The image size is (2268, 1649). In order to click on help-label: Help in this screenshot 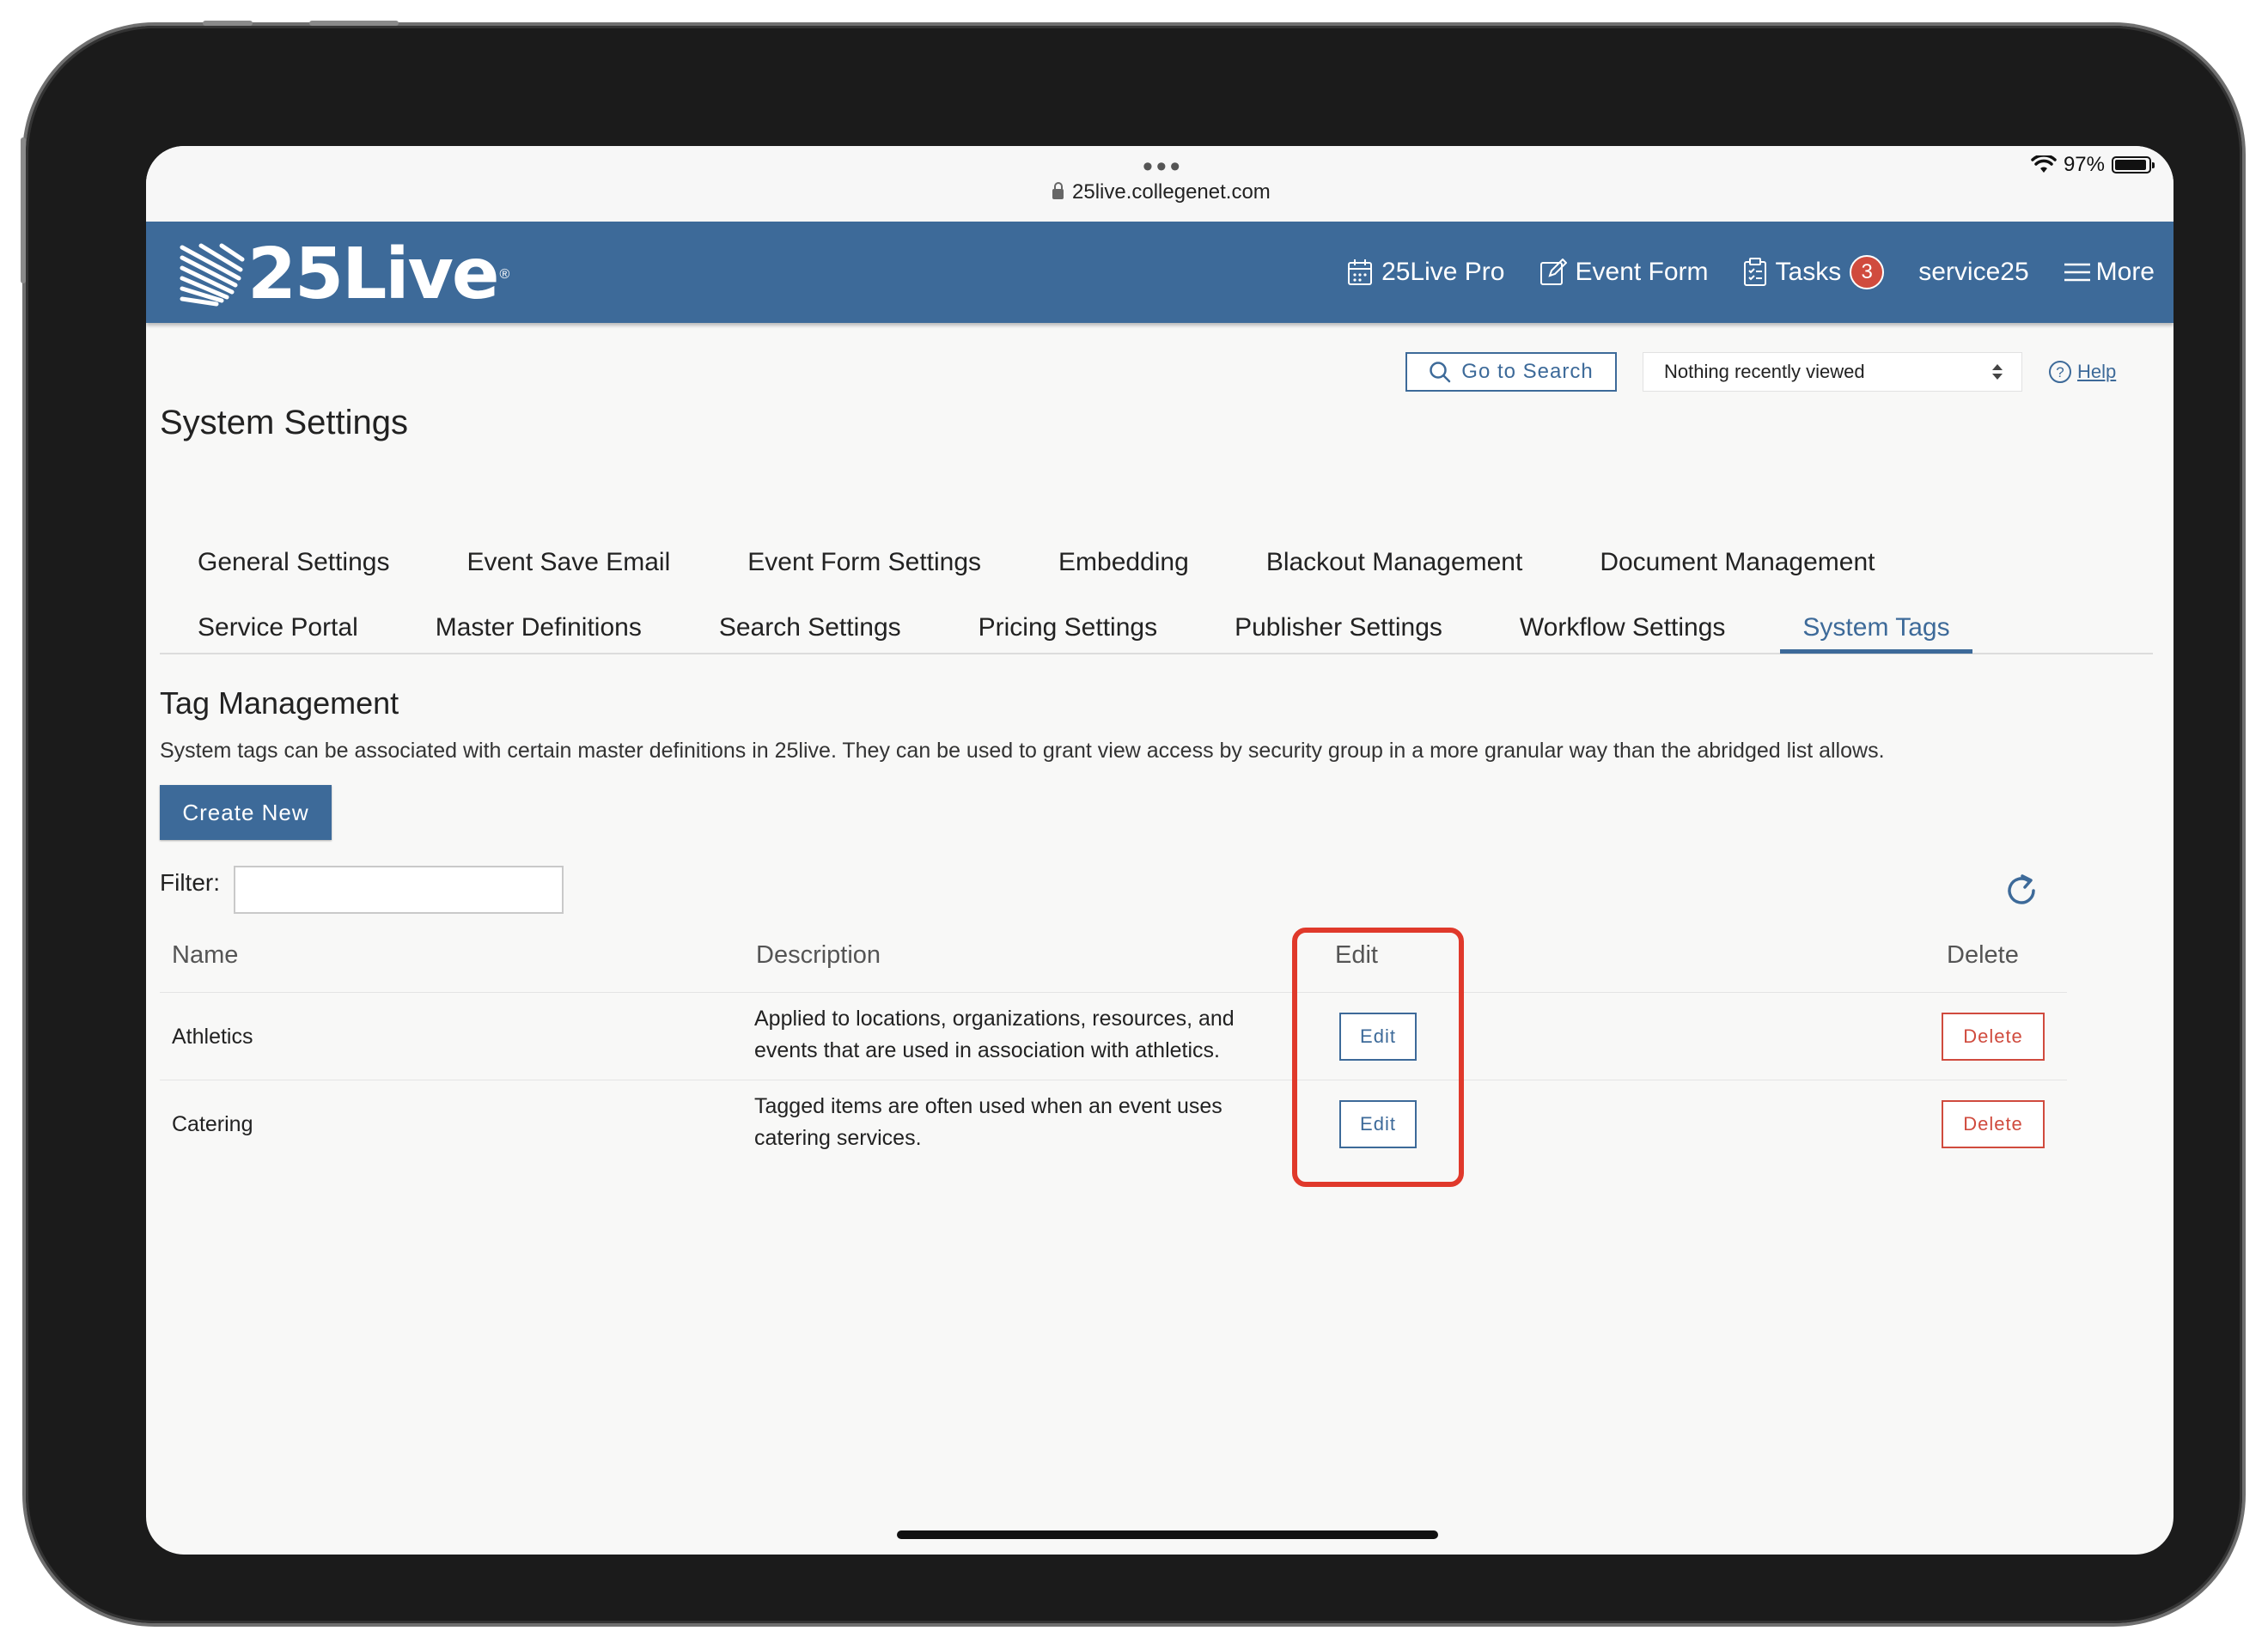, I will do `click(2097, 372)`.